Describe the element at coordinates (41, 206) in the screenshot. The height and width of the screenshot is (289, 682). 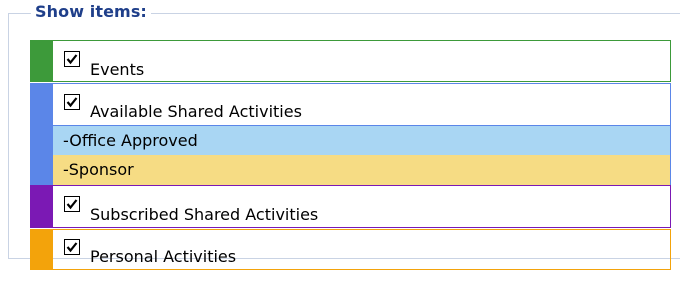
I see `subscribed-color-bar` at that location.